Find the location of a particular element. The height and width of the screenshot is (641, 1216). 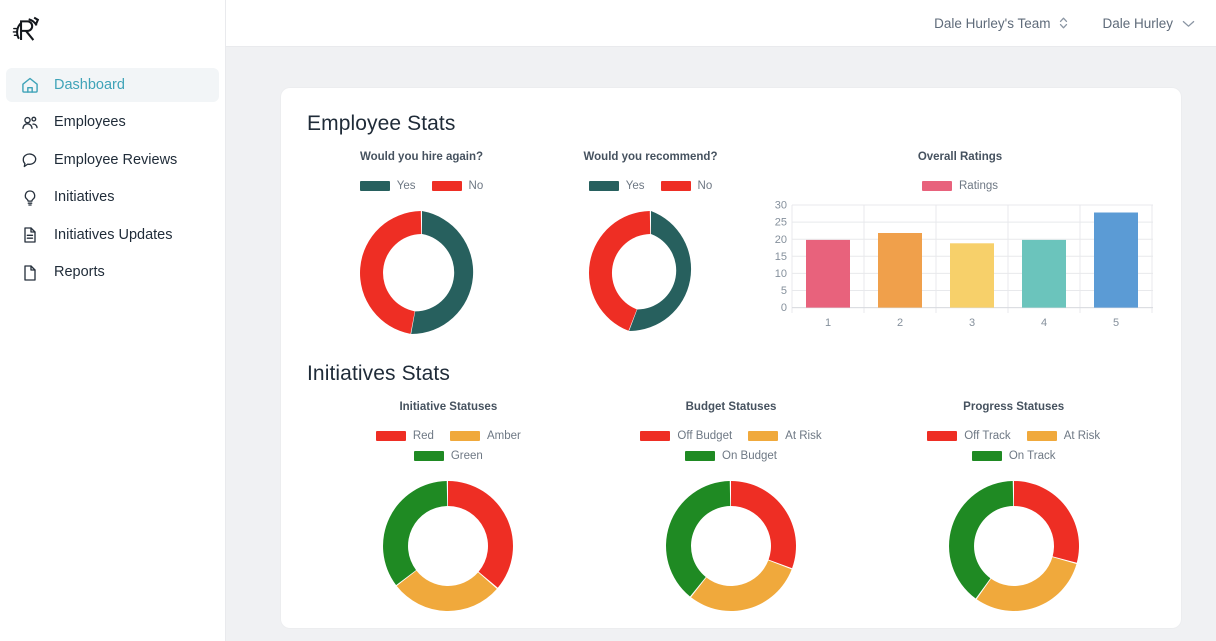

people-icon is located at coordinates (30, 122).